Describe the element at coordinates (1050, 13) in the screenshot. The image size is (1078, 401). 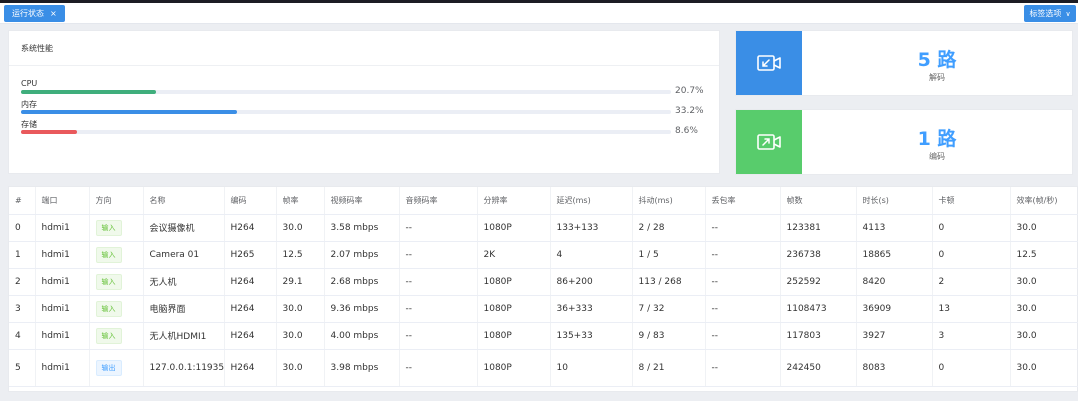
I see `tab-options-dropdown: 标签选项 ∨` at that location.